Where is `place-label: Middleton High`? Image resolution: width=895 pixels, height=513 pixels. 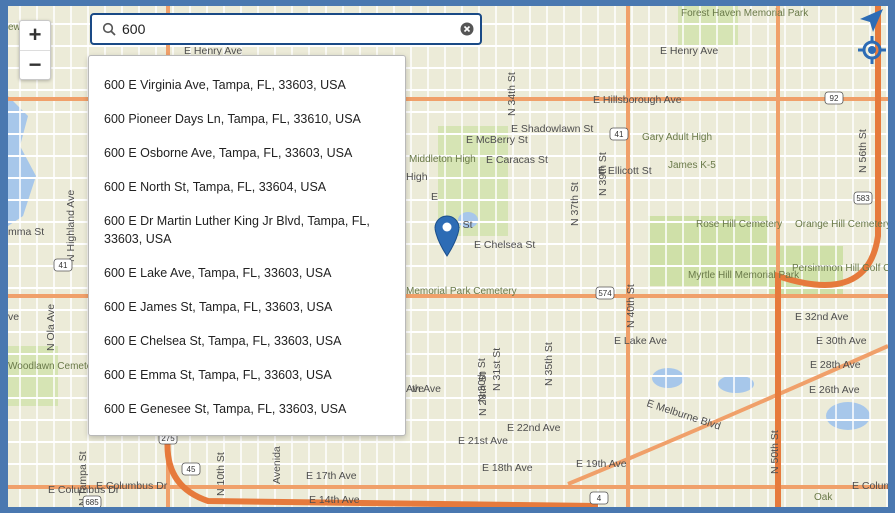 place-label: Middleton High is located at coordinates (442, 159).